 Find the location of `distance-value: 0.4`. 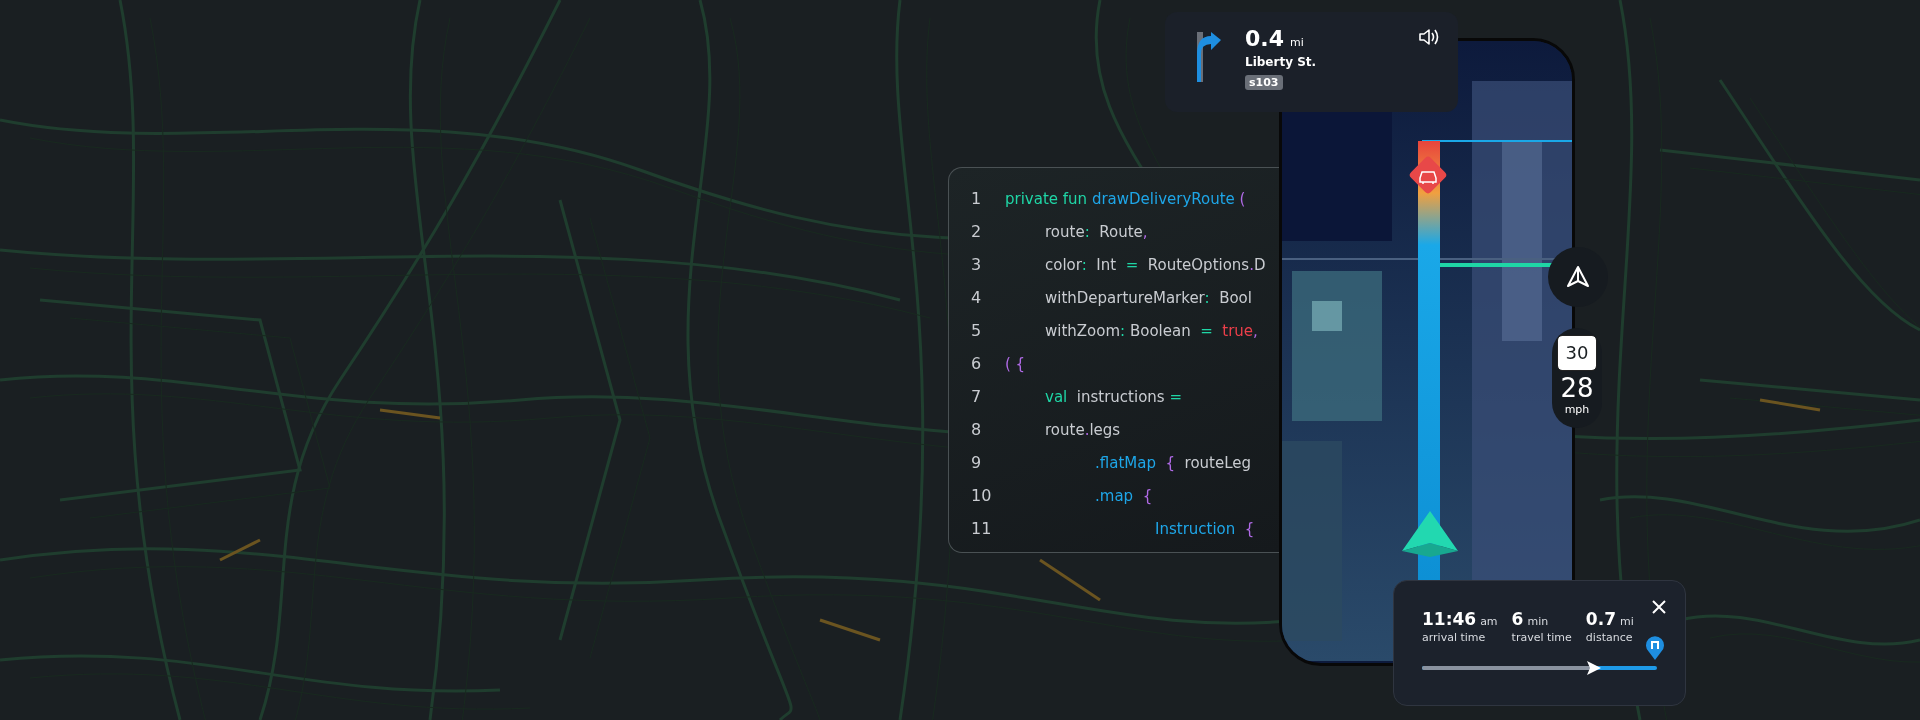

distance-value: 0.4 is located at coordinates (1264, 38).